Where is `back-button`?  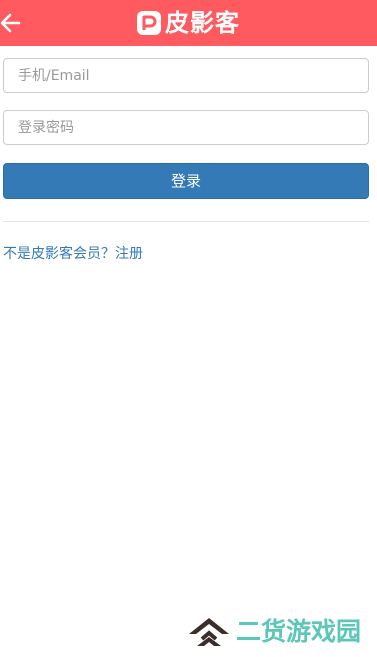 back-button is located at coordinates (12, 23).